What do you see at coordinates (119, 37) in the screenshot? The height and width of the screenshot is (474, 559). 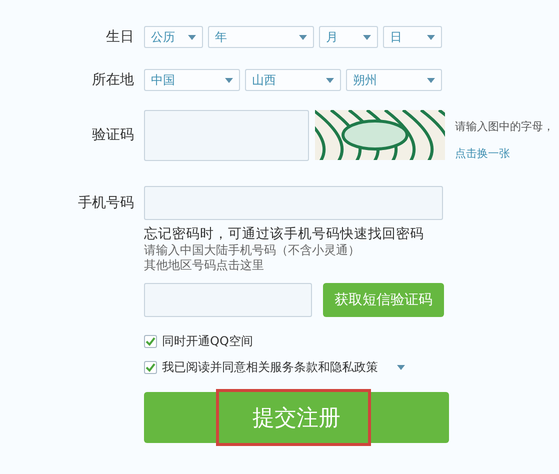 I see `field-label: 生日` at bounding box center [119, 37].